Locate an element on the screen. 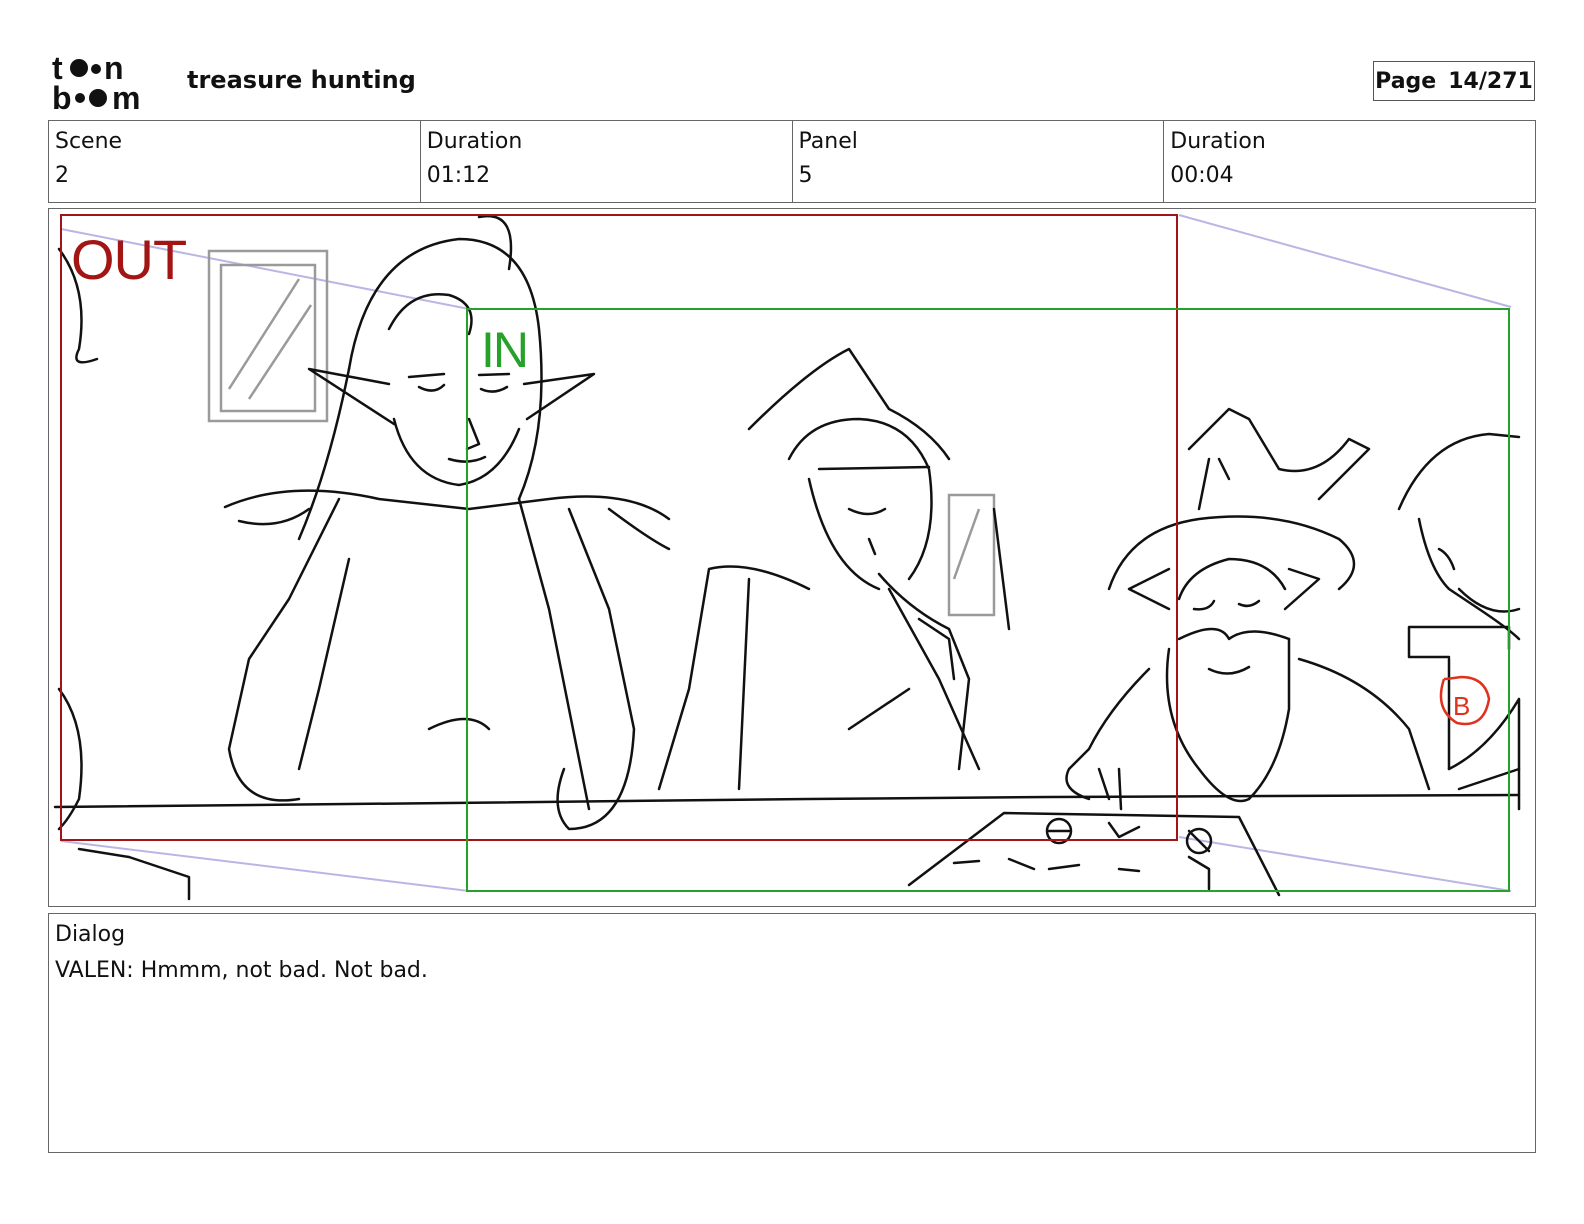 This screenshot has height=1224, width=1584. scene-label: Scene is located at coordinates (89, 141).